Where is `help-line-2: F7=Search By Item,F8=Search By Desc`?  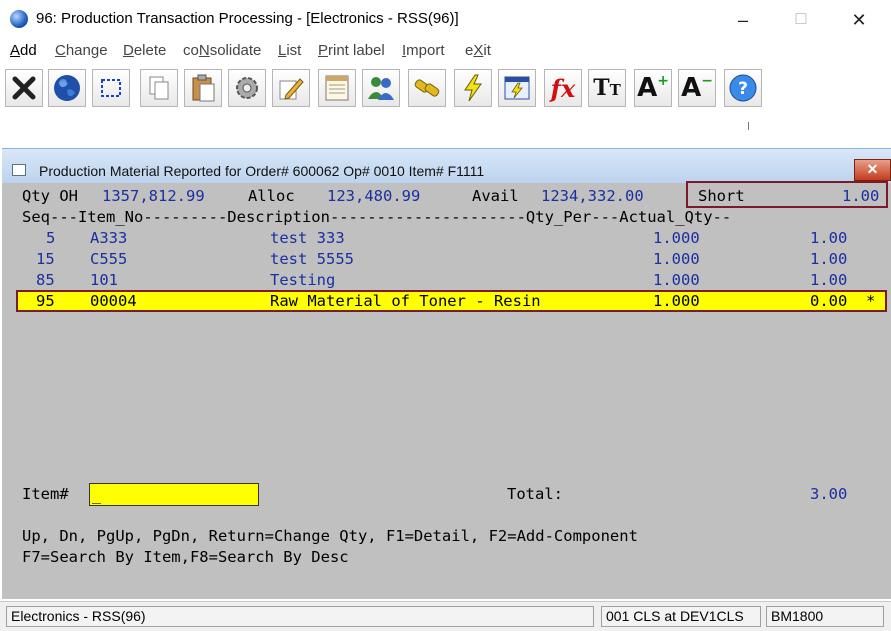
help-line-2: F7=Search By Item,F8=Search By Desc is located at coordinates (185, 557).